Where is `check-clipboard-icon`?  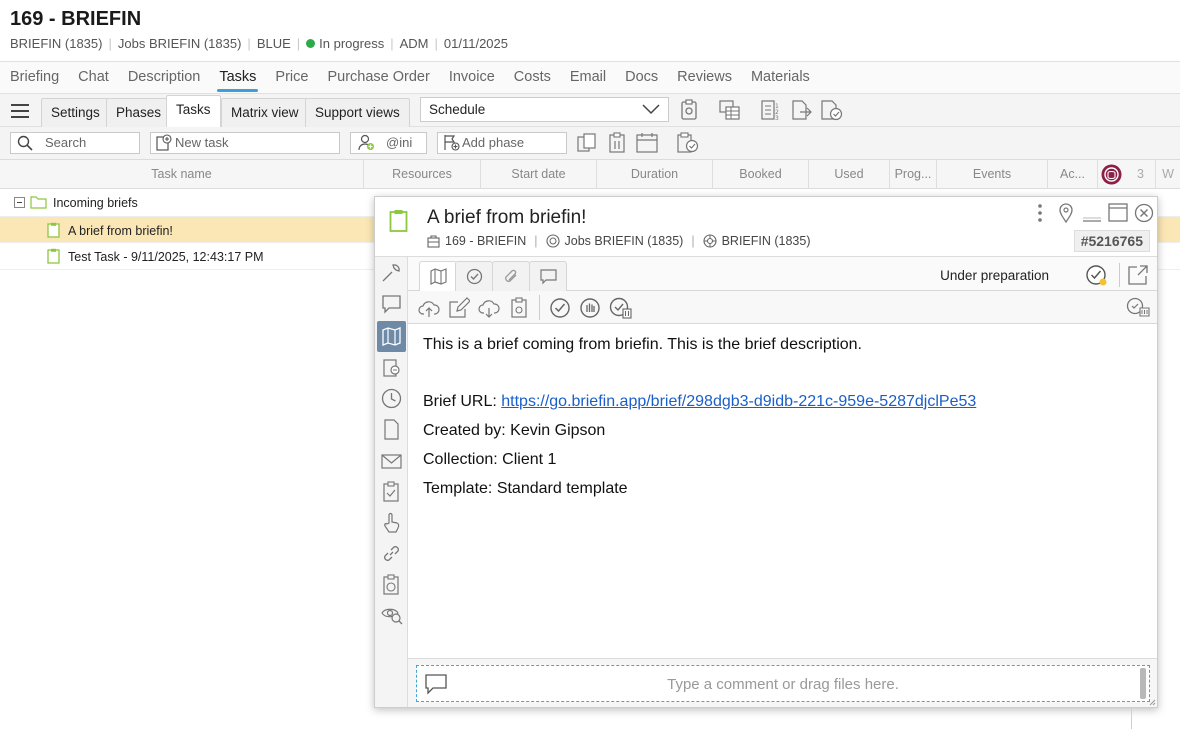
check-clipboard-icon is located at coordinates (688, 143).